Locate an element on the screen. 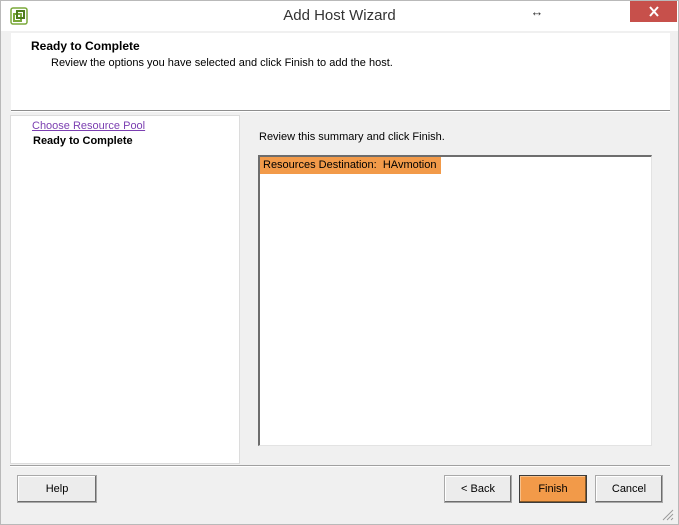 The image size is (679, 525). close-icon is located at coordinates (654, 13).